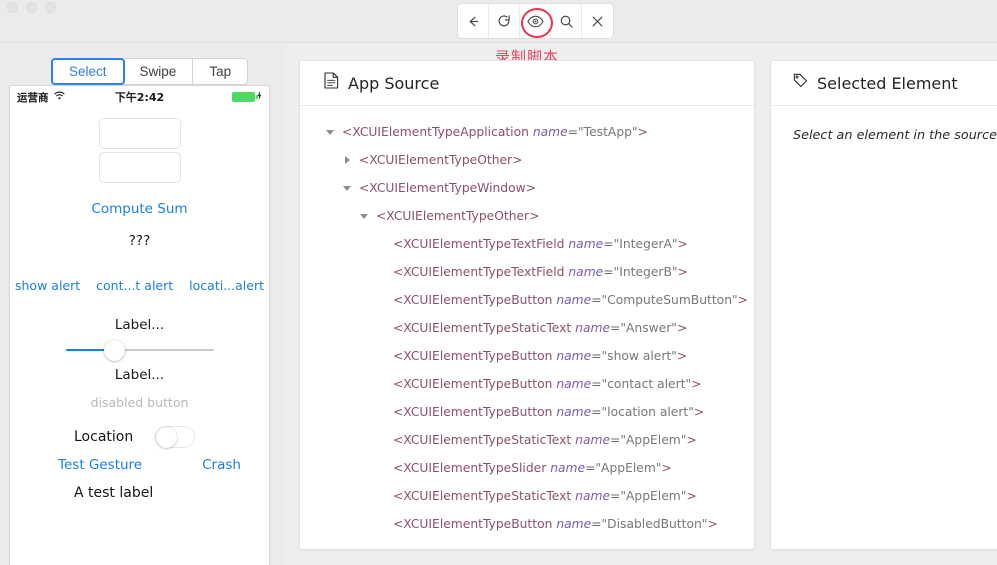 This screenshot has height=565, width=997. I want to click on compute-sum-button: Compute Sum, so click(139, 209).